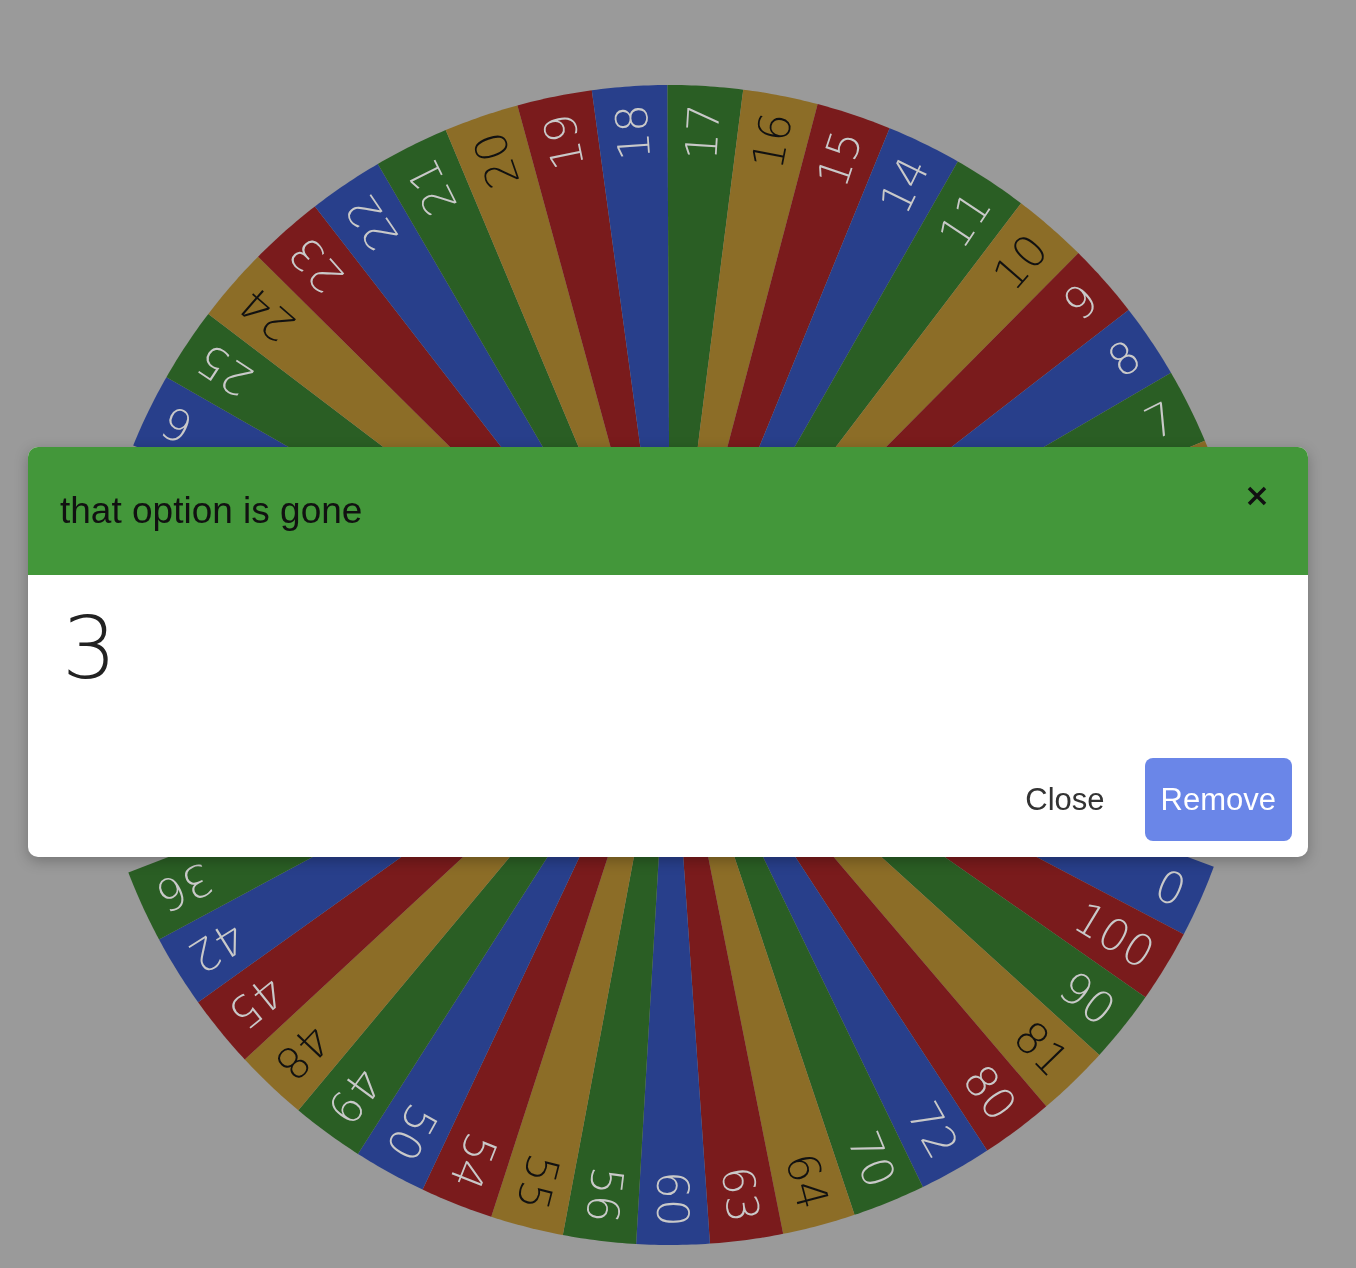 The height and width of the screenshot is (1268, 1356). Describe the element at coordinates (605, 1195) in the screenshot. I see `segment-label: 56` at that location.